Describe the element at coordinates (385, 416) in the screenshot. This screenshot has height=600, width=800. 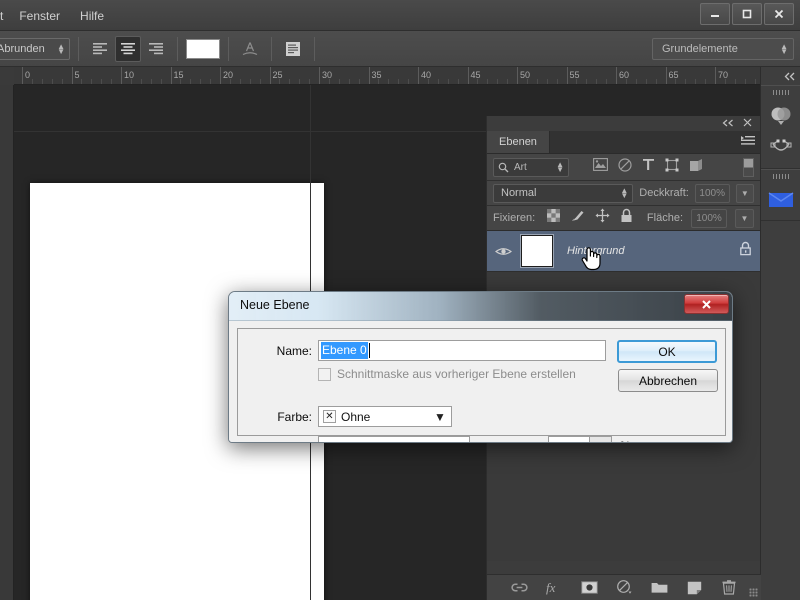
I see `layer-color-select: ✕ Ohne ▼` at that location.